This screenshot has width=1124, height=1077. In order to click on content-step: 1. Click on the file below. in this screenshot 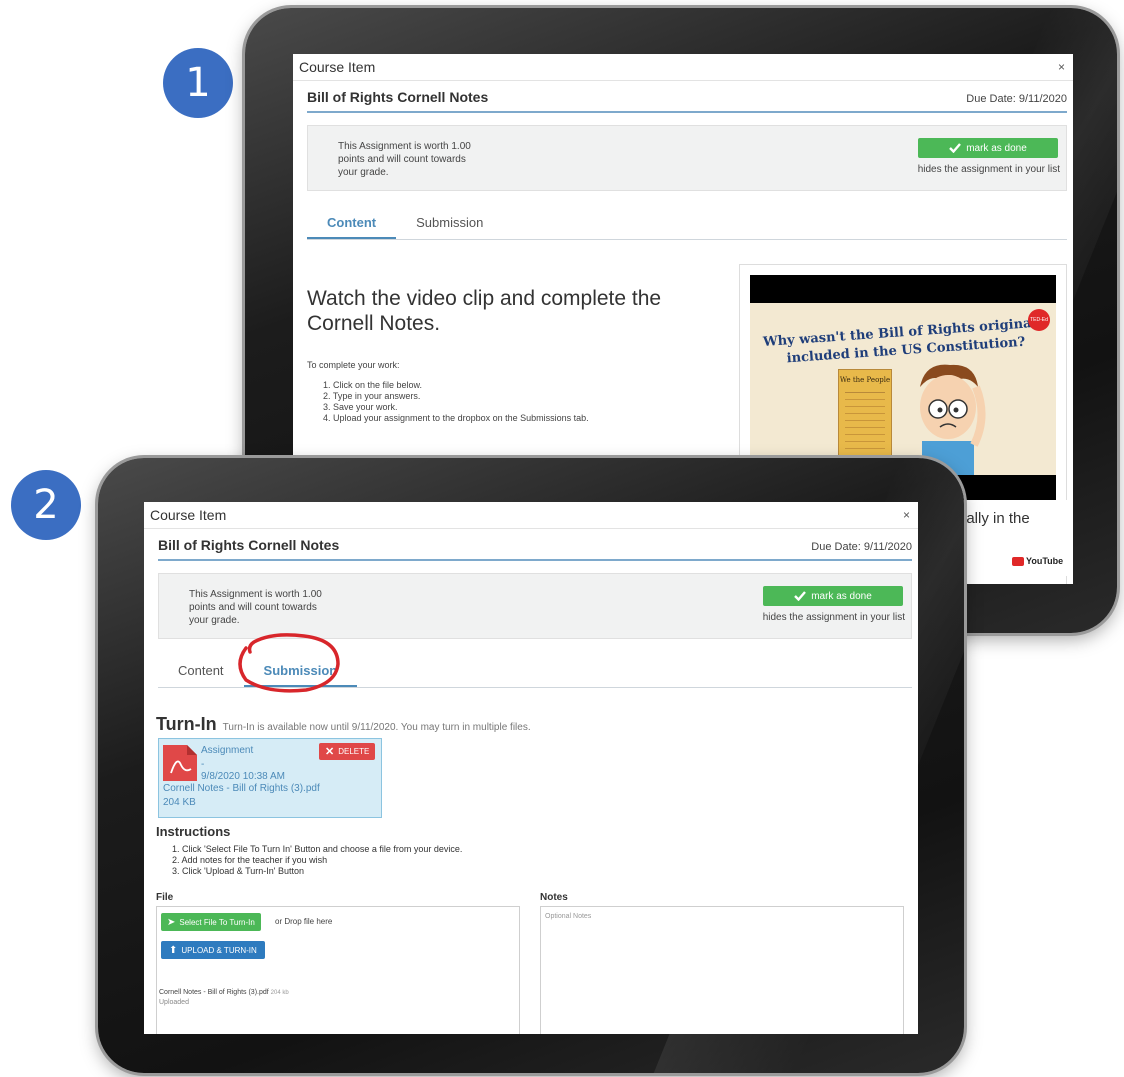, I will do `click(373, 385)`.